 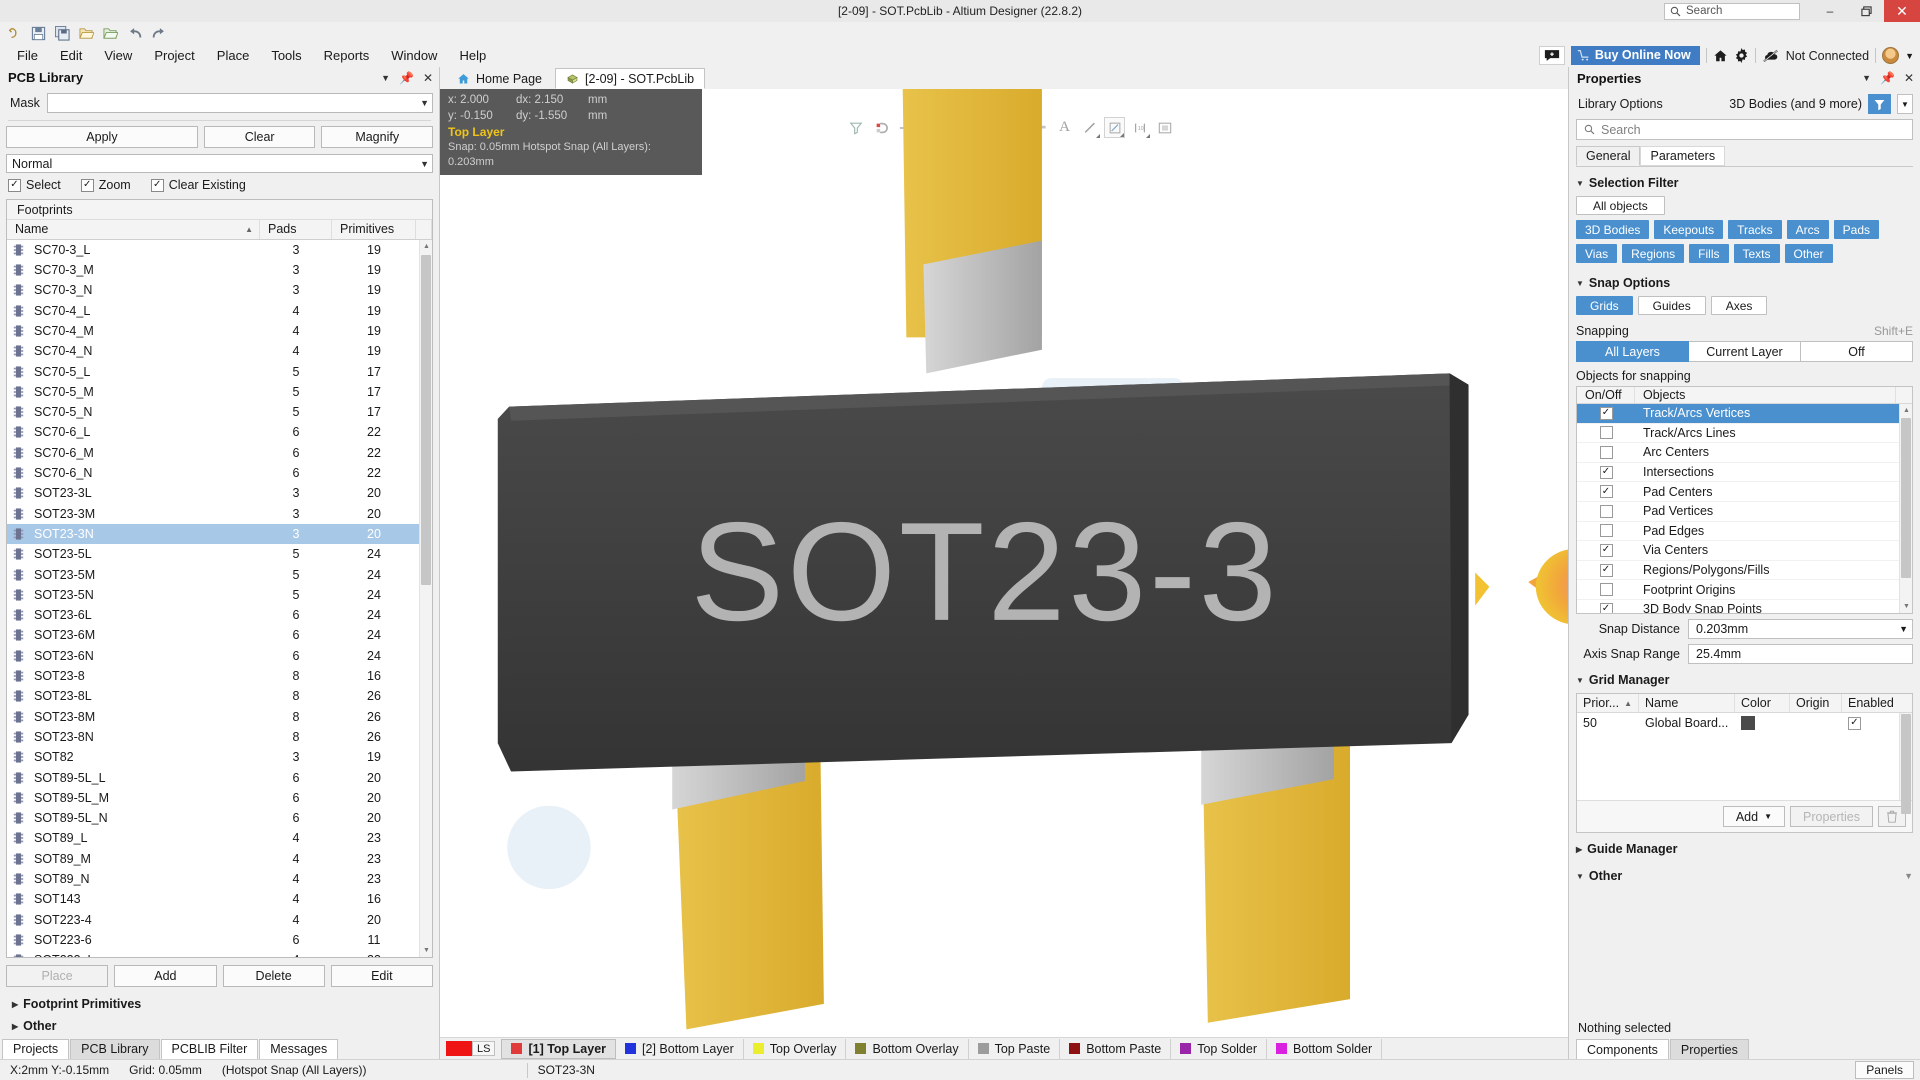 What do you see at coordinates (1741, 55) in the screenshot?
I see `preferences-button` at bounding box center [1741, 55].